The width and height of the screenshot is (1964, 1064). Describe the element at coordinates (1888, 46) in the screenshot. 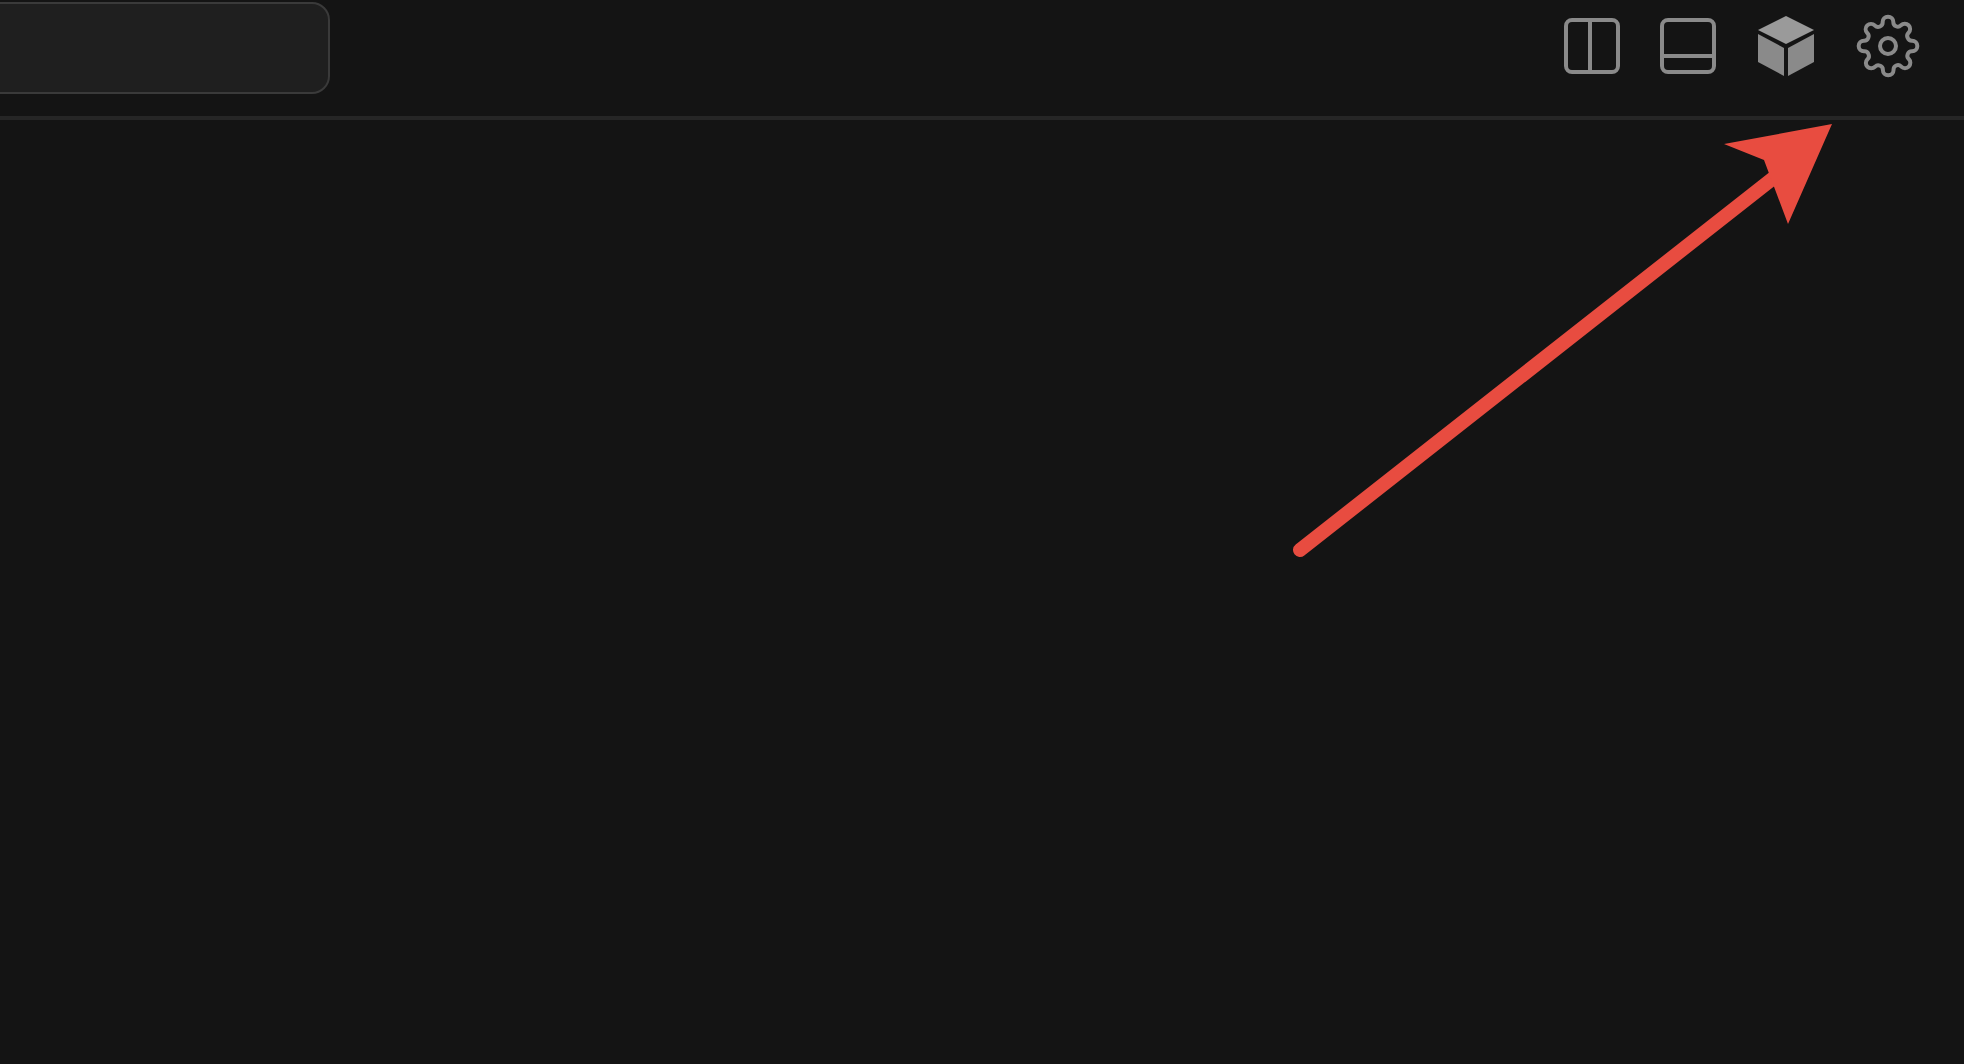

I see `settings-icon` at that location.